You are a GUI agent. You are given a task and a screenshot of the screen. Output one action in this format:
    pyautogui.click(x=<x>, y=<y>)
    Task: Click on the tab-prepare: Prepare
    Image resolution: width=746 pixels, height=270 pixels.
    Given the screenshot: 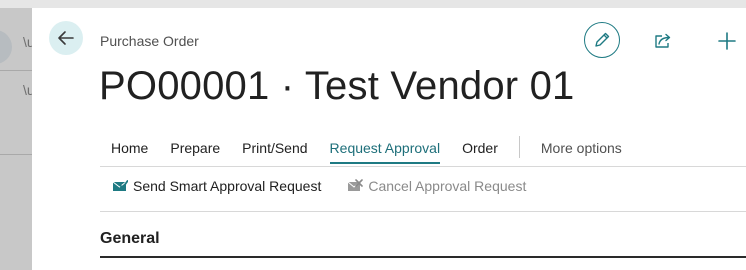 What is the action you would take?
    pyautogui.click(x=195, y=149)
    